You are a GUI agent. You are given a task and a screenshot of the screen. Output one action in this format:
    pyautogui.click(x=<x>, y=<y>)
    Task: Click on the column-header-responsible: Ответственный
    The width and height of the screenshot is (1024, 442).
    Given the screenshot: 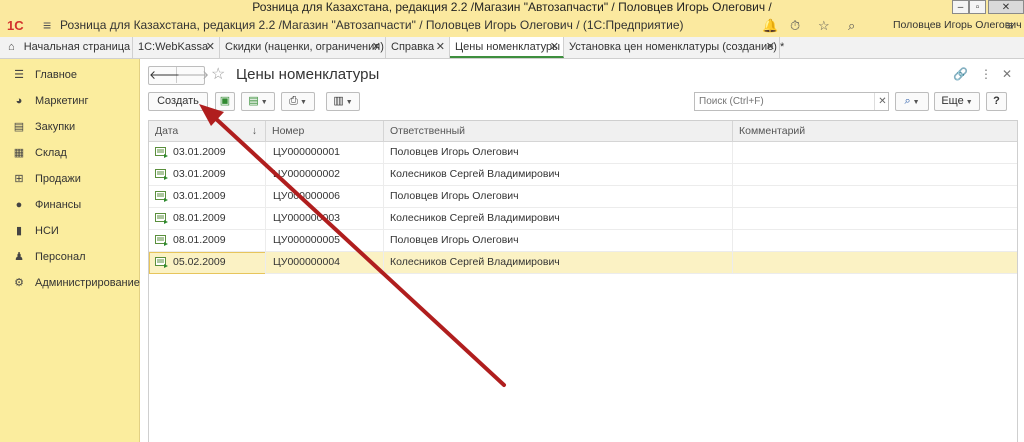 What is the action you would take?
    pyautogui.click(x=558, y=131)
    